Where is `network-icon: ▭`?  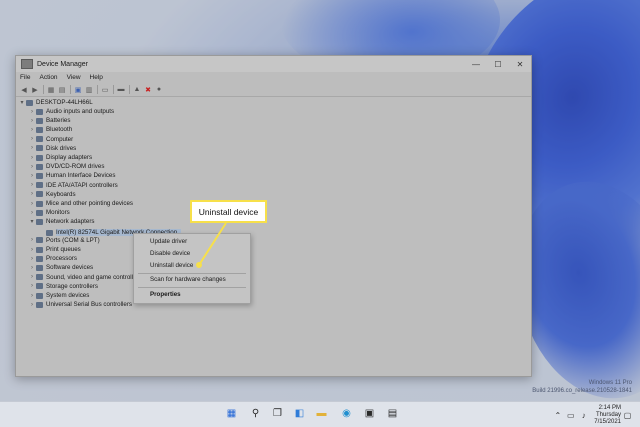 network-icon: ▭ is located at coordinates (570, 415).